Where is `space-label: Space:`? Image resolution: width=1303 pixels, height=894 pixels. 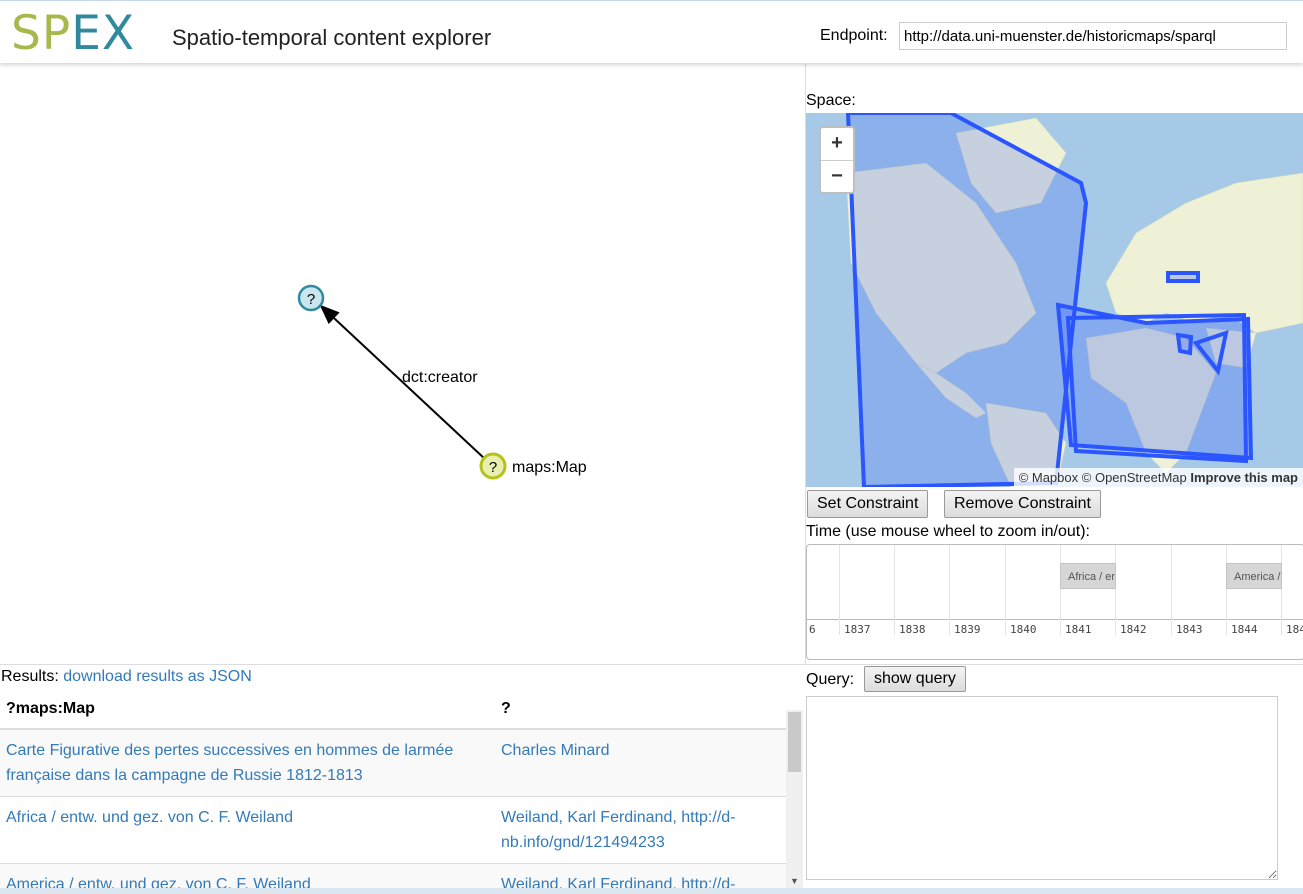
space-label: Space: is located at coordinates (831, 100).